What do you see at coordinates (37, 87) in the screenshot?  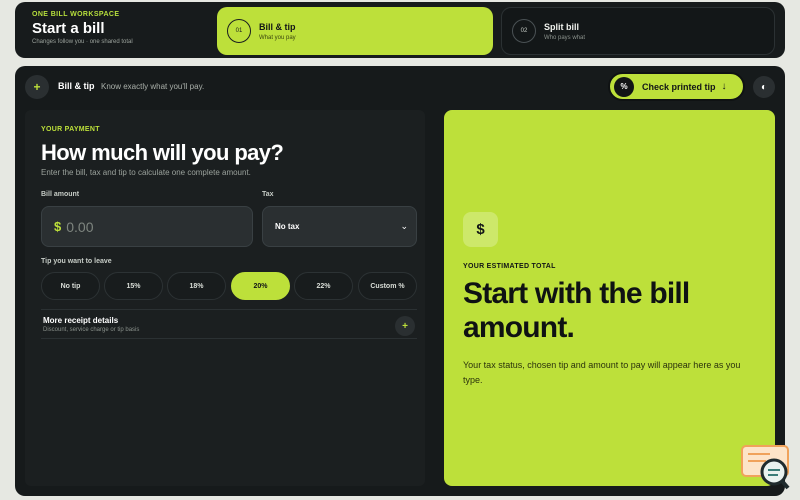 I see `add-button: +` at bounding box center [37, 87].